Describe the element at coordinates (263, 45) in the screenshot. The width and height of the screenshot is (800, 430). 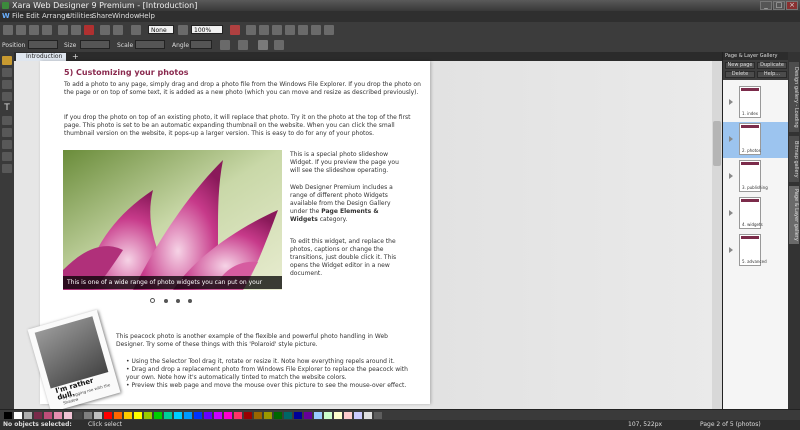
I see `lock-aspect-icon` at that location.